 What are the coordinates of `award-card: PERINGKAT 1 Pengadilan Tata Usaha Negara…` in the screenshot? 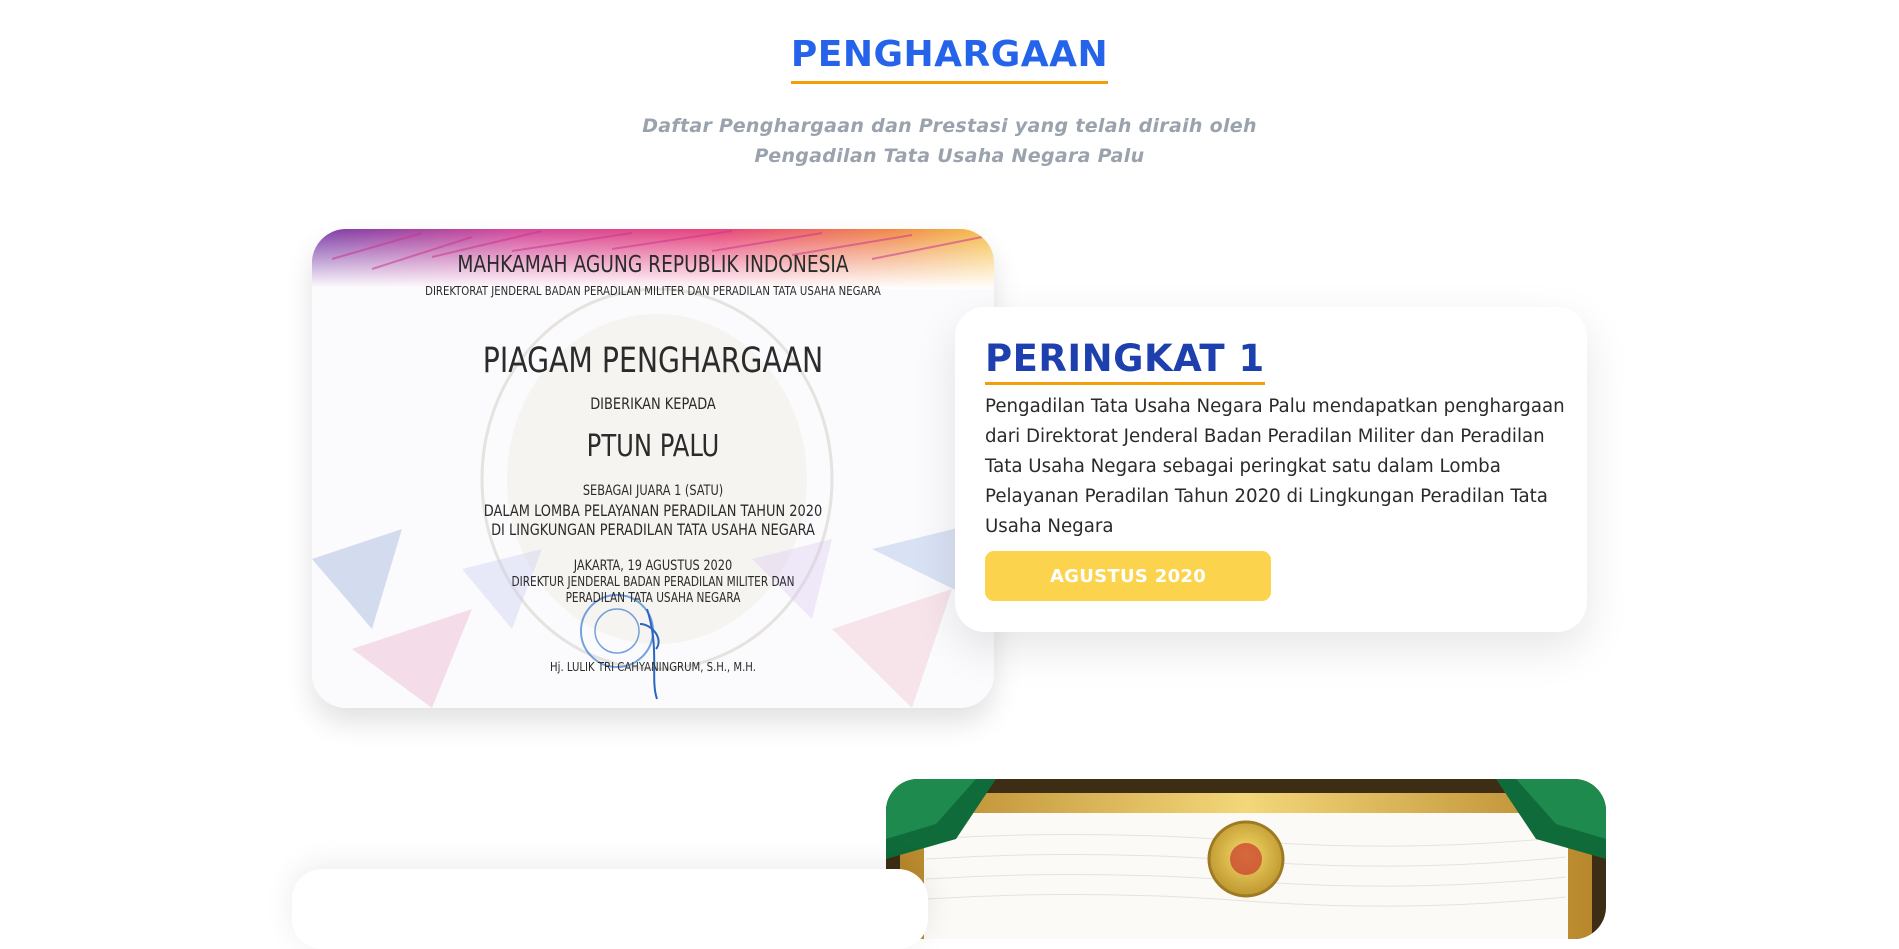 It's located at (1271, 469).